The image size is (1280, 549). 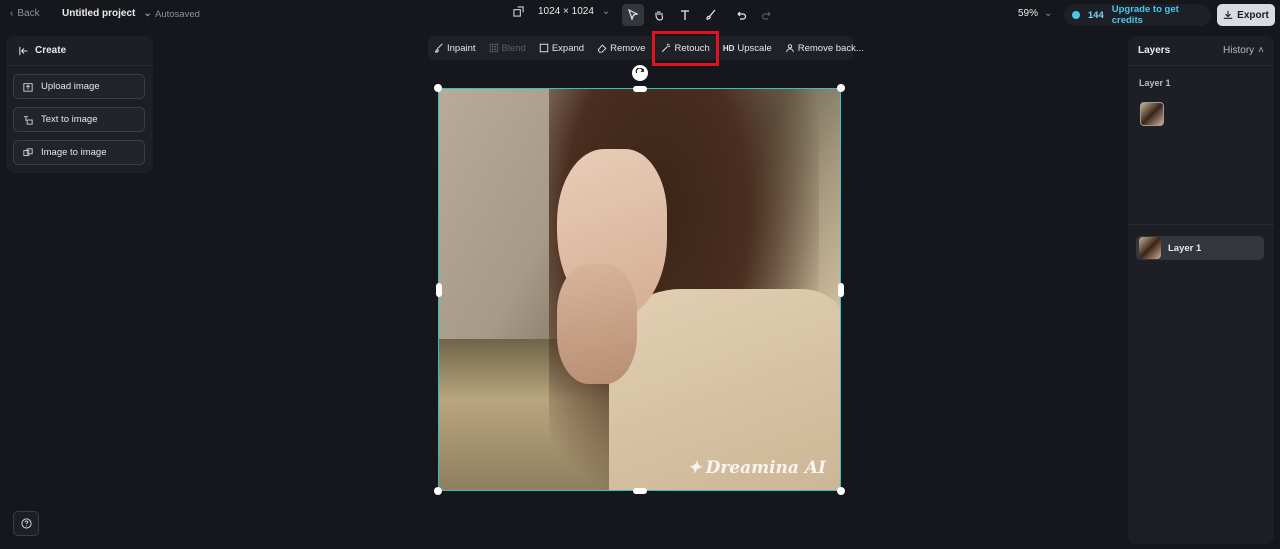 I want to click on upload-image-button: Upload image, so click(x=79, y=86).